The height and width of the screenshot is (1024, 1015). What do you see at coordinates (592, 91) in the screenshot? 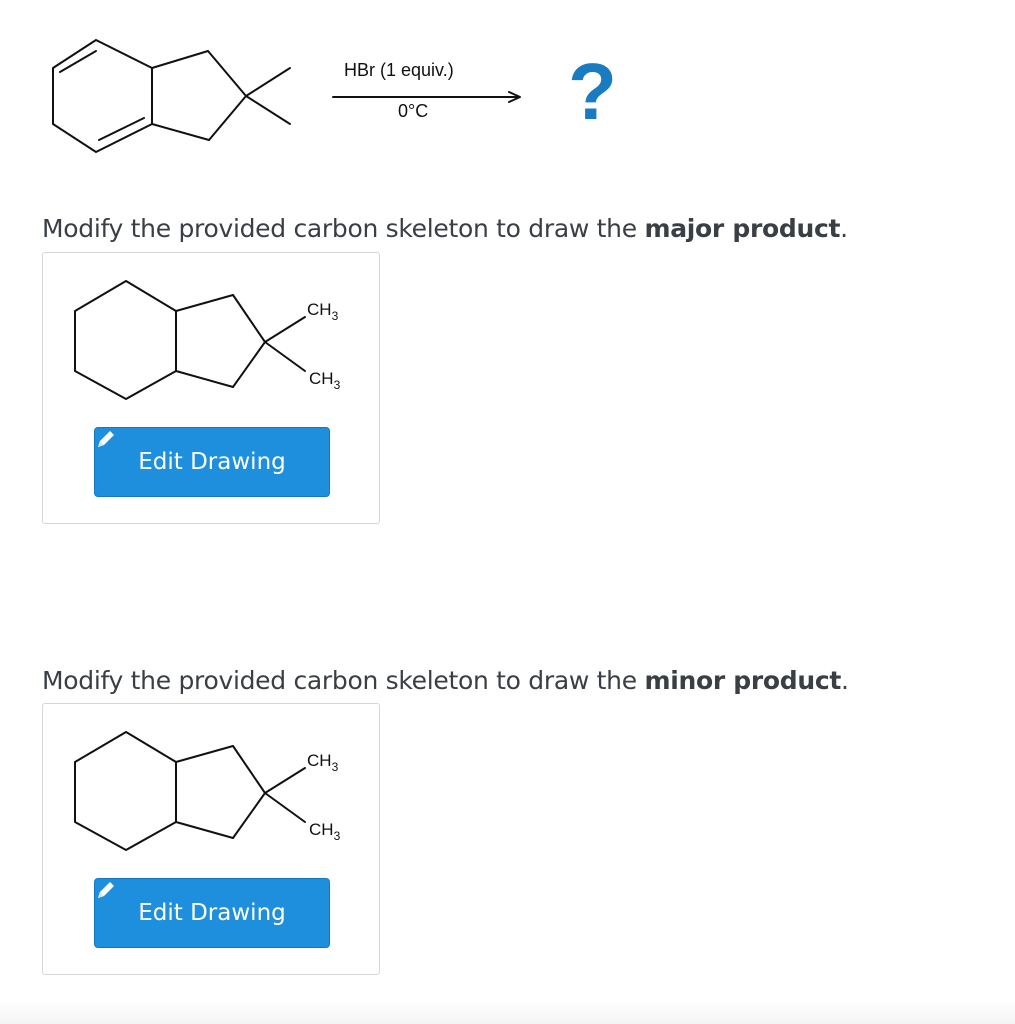
I see `product-question-mark: ?` at bounding box center [592, 91].